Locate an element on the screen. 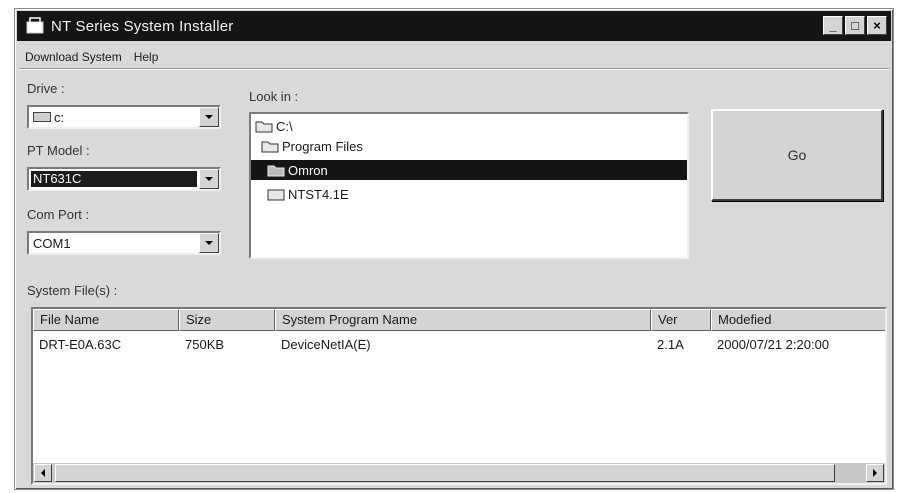 This screenshot has height=493, width=900. folder-list: C:\ Program Files Omron NTST4.1E is located at coordinates (469, 185).